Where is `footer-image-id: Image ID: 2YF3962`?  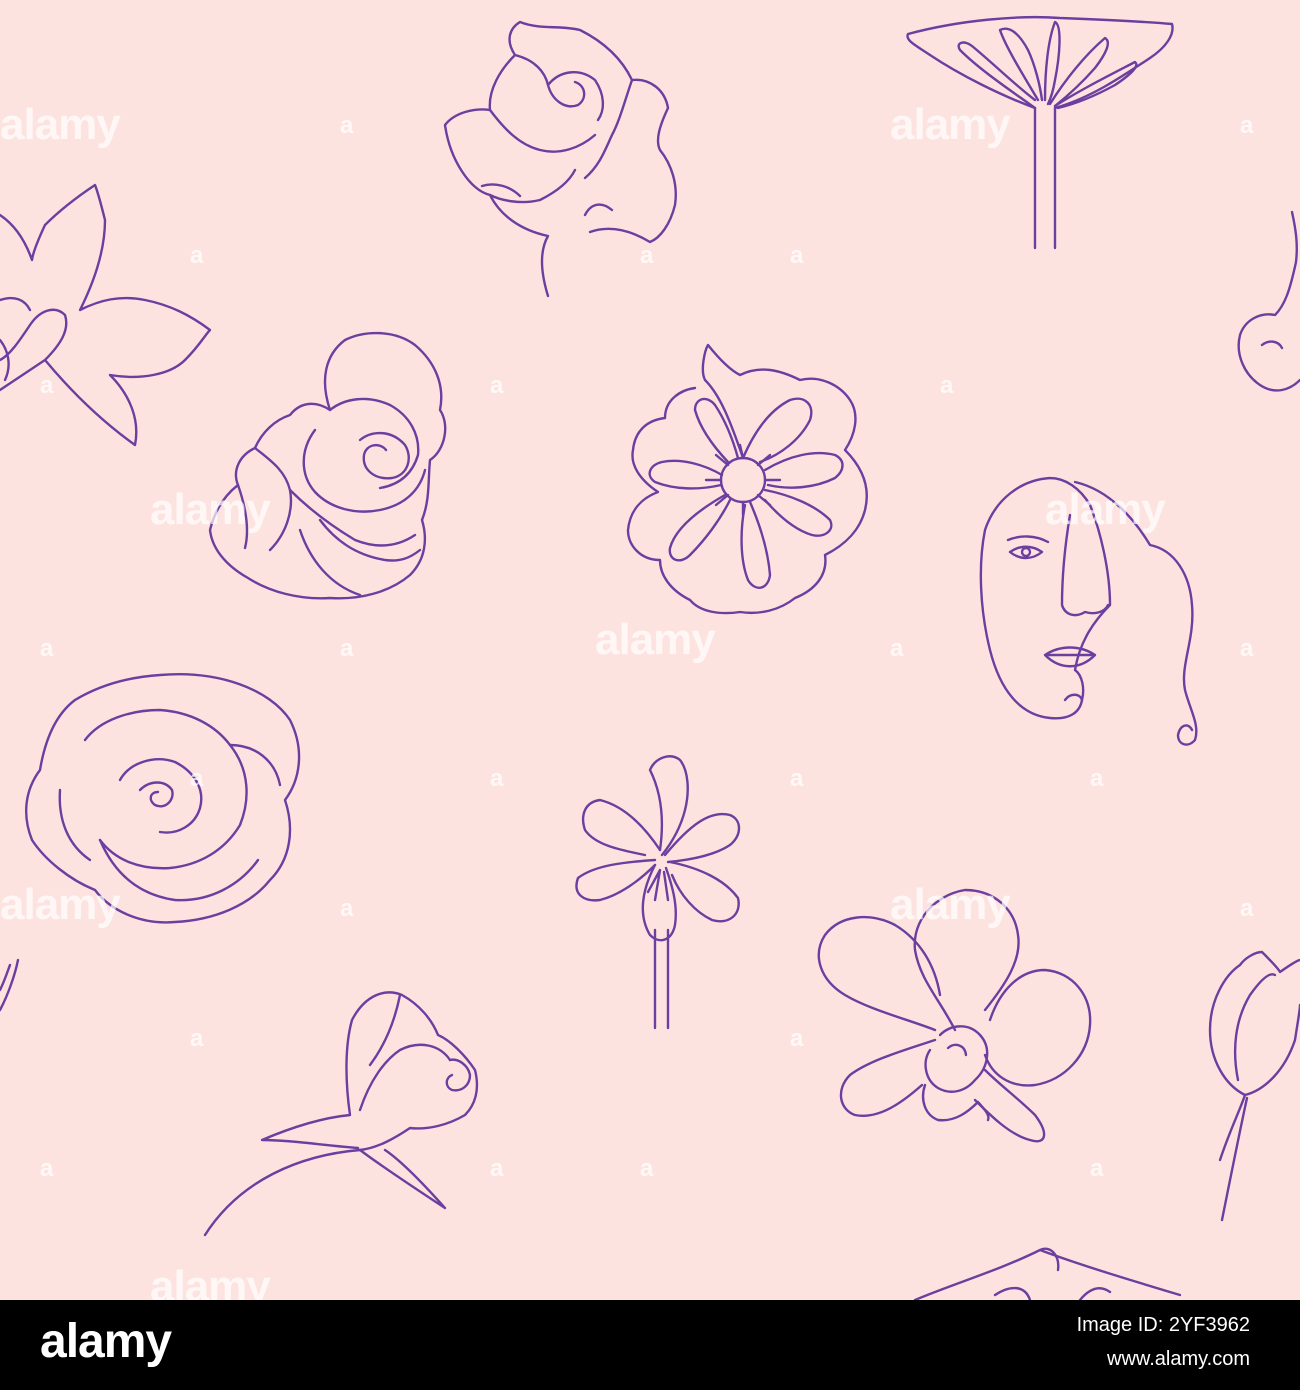 footer-image-id: Image ID: 2YF3962 is located at coordinates (1163, 1325).